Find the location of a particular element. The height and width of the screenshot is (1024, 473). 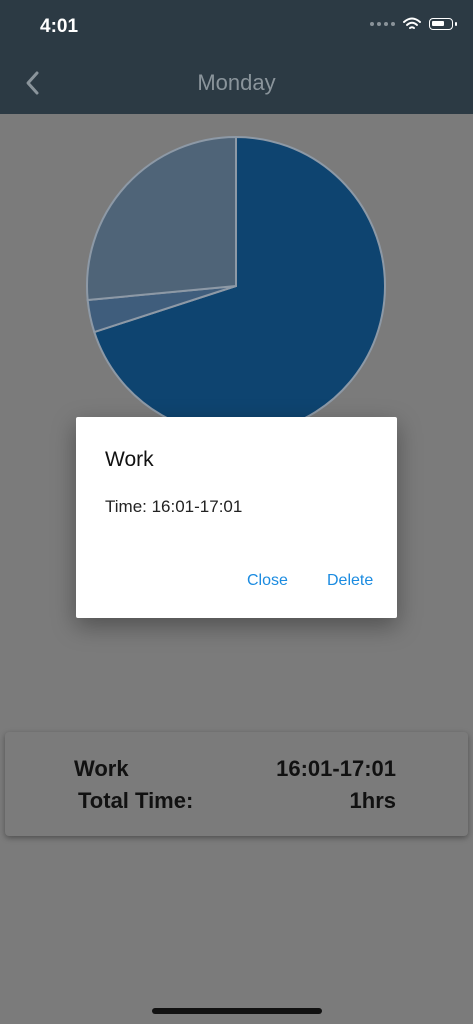

status-icons is located at coordinates (413, 24).